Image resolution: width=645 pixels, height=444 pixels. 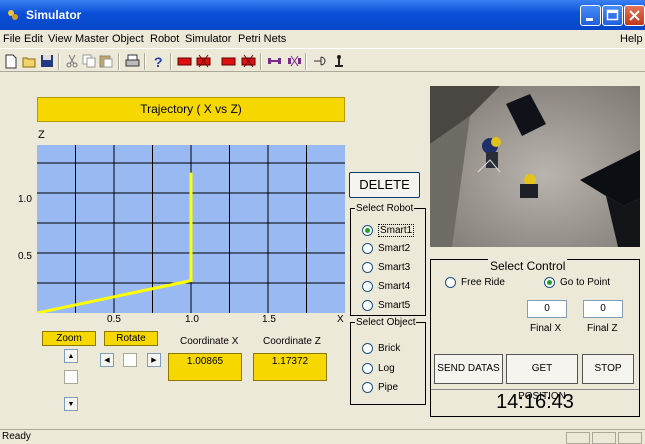 What do you see at coordinates (590, 15) in the screenshot?
I see `minimize-button` at bounding box center [590, 15].